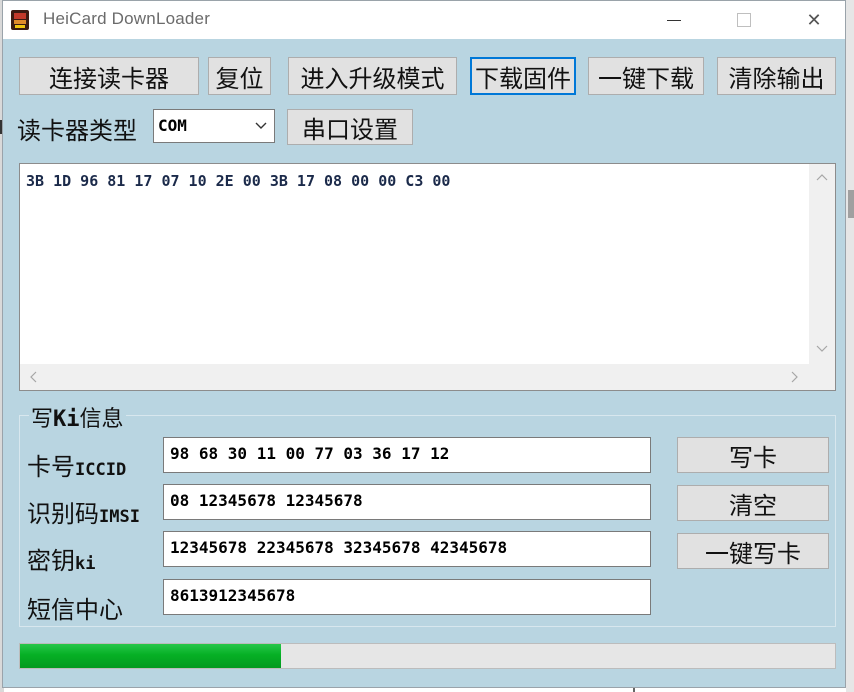  I want to click on imsi-input, so click(407, 502).